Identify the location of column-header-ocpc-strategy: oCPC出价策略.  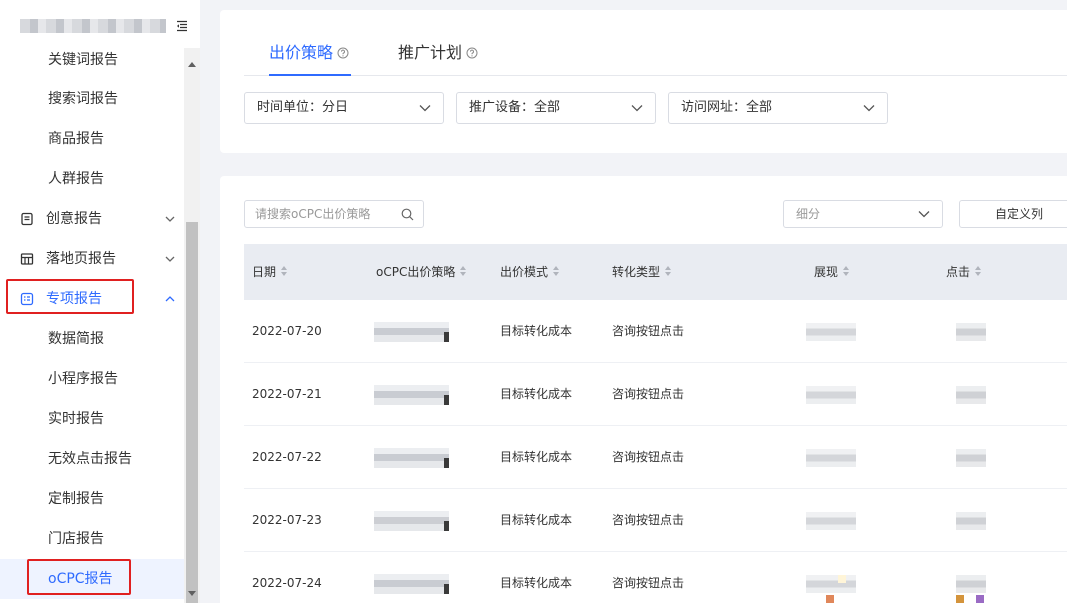
(421, 272).